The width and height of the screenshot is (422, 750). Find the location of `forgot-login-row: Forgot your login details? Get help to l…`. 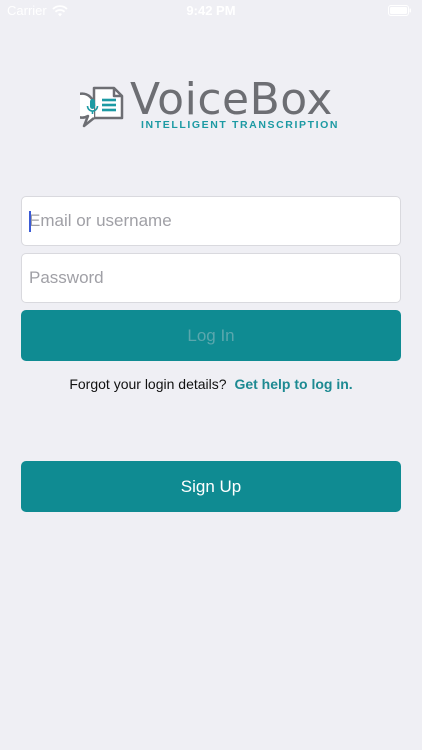

forgot-login-row: Forgot your login details? Get help to l… is located at coordinates (211, 384).